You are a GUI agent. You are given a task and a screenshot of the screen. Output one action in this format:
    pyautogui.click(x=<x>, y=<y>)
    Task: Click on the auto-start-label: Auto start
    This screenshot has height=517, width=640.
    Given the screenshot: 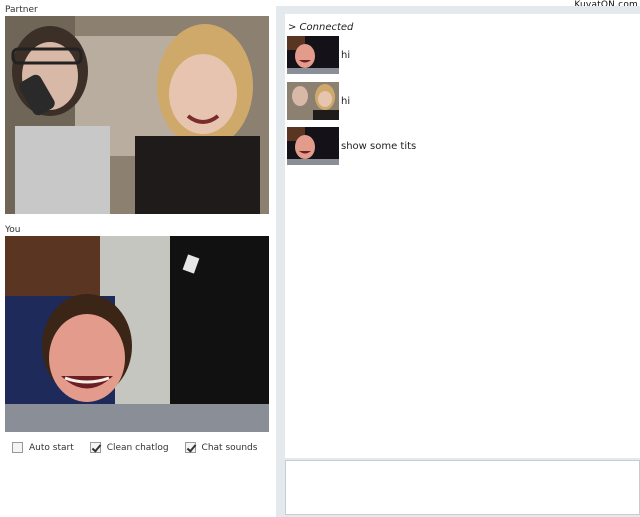 What is the action you would take?
    pyautogui.click(x=51, y=447)
    